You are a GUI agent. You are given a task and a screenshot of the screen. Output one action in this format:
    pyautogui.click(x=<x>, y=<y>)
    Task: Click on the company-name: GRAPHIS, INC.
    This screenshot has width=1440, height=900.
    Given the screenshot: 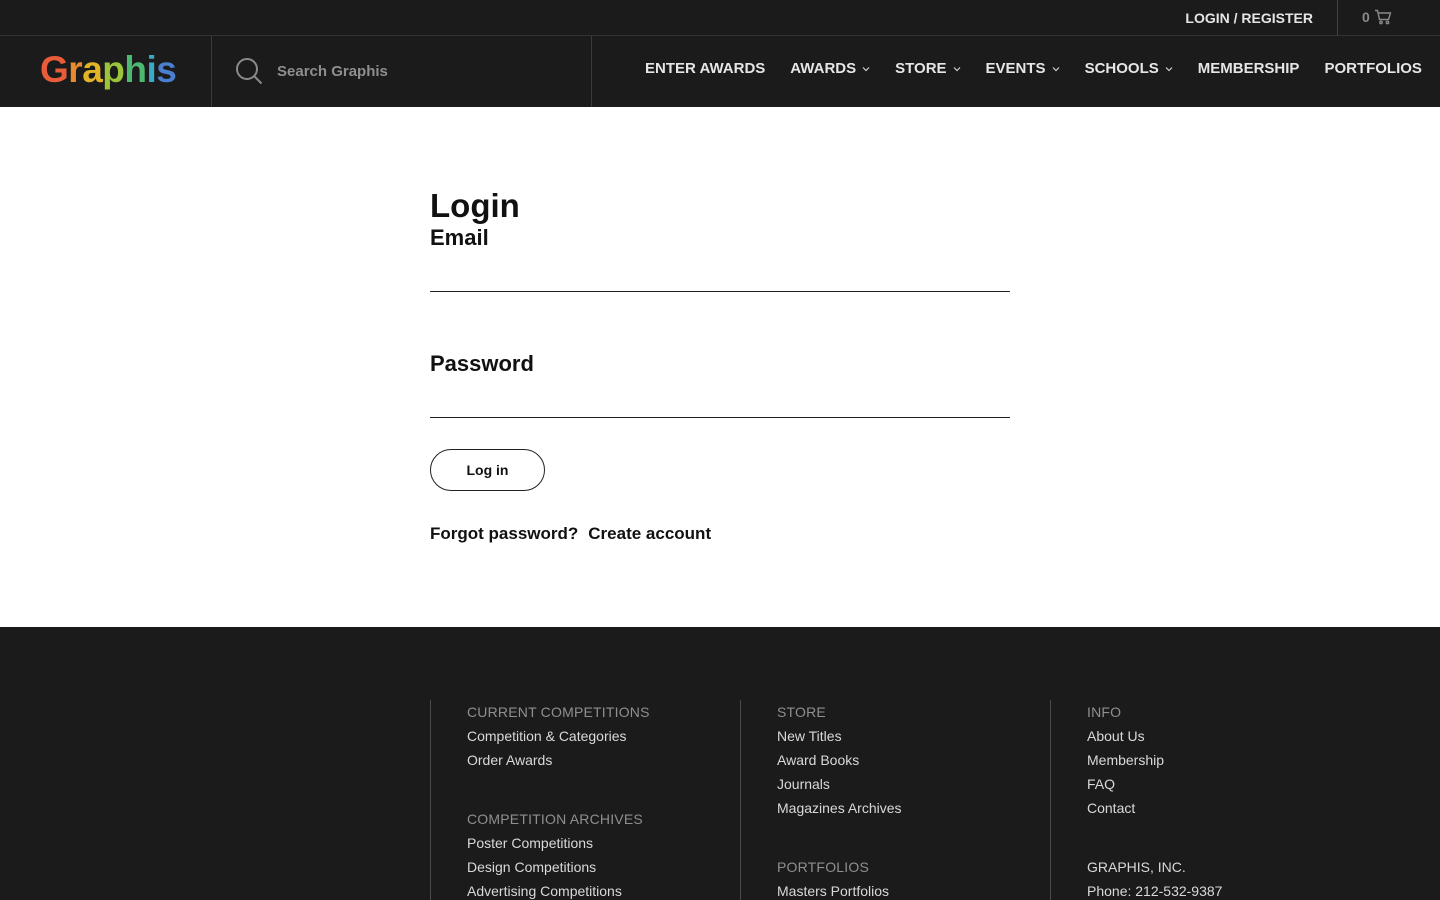 What is the action you would take?
    pyautogui.click(x=1136, y=867)
    